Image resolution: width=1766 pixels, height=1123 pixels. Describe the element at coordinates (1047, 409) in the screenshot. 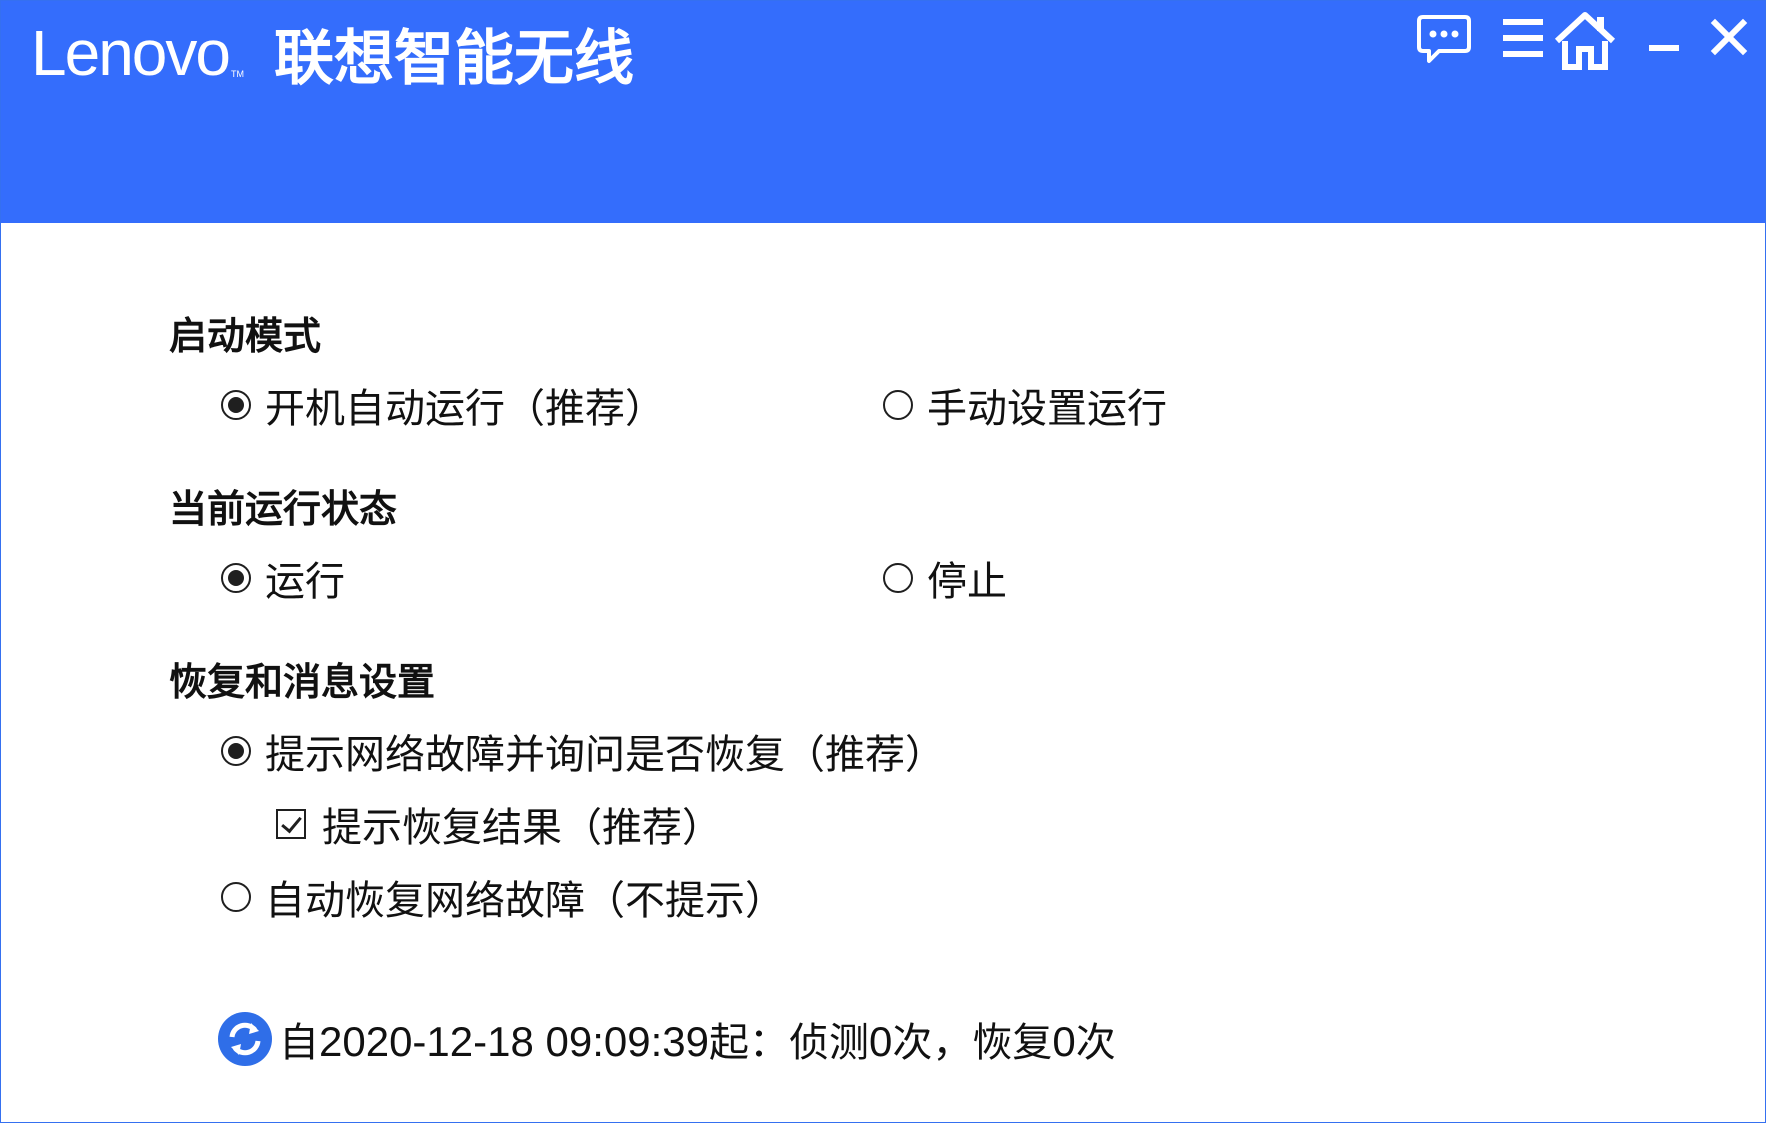

I see `radio-label: 手动设置运行` at that location.